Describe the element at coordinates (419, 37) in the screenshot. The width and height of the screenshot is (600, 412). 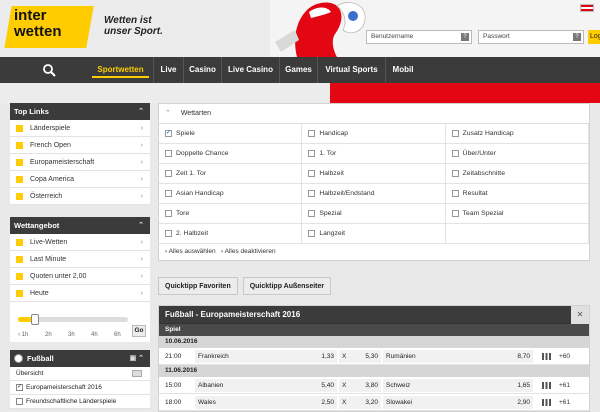
I see `username-field: Benutzername ?` at that location.